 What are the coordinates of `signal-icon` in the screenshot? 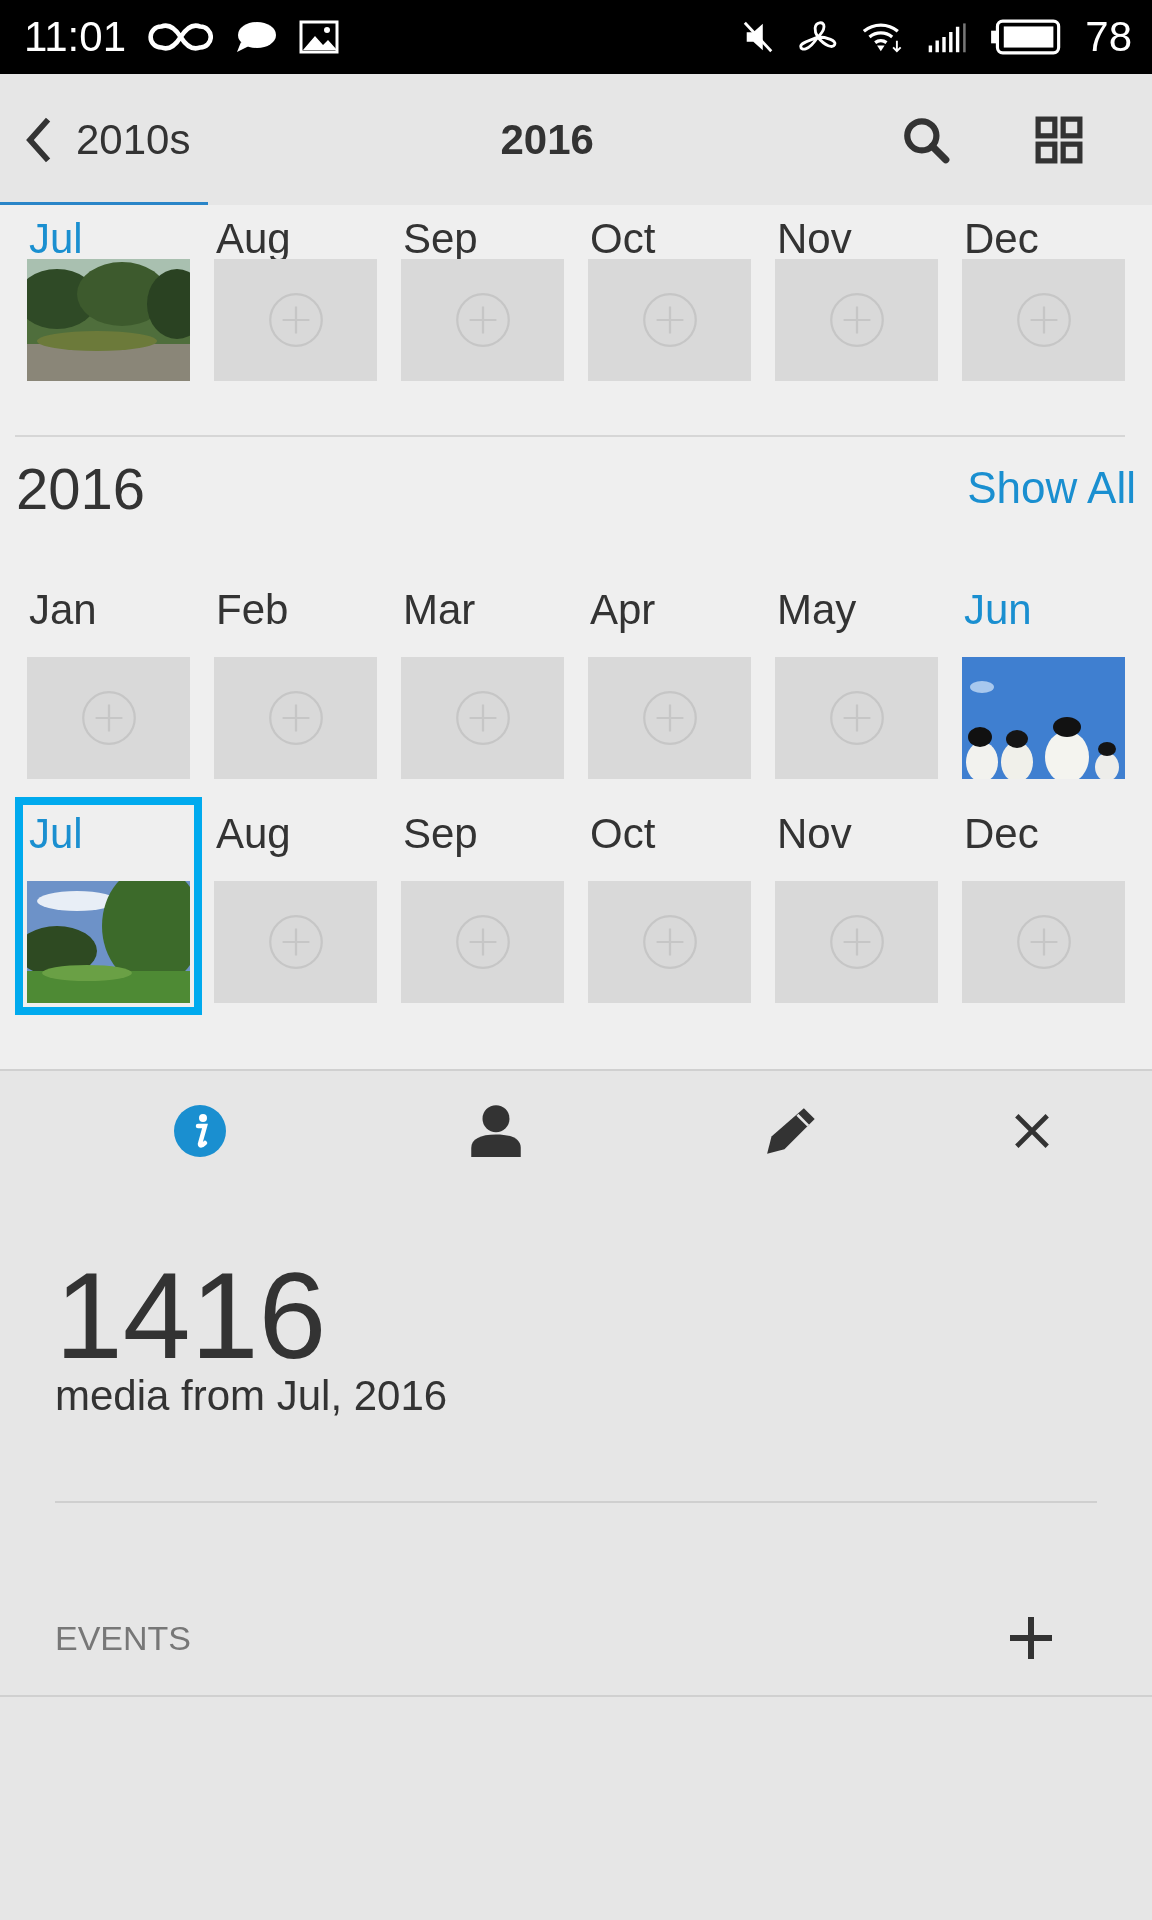 It's located at (947, 37).